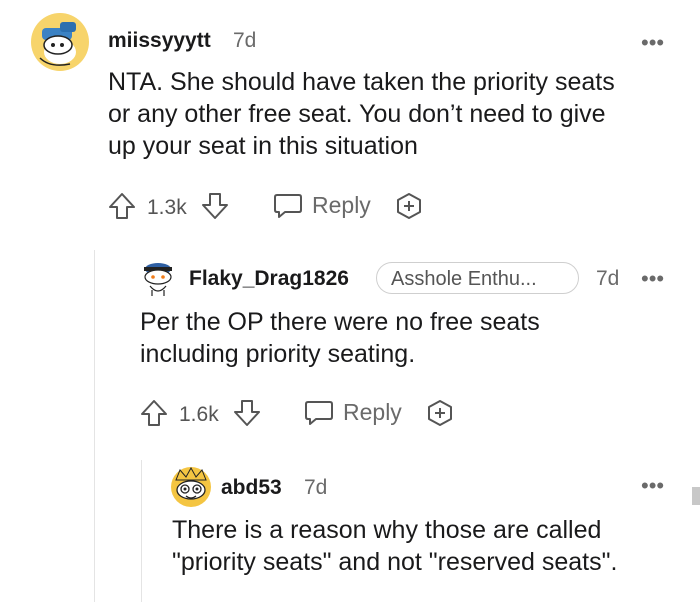 The image size is (700, 602). I want to click on username: miissyyytt, so click(159, 41).